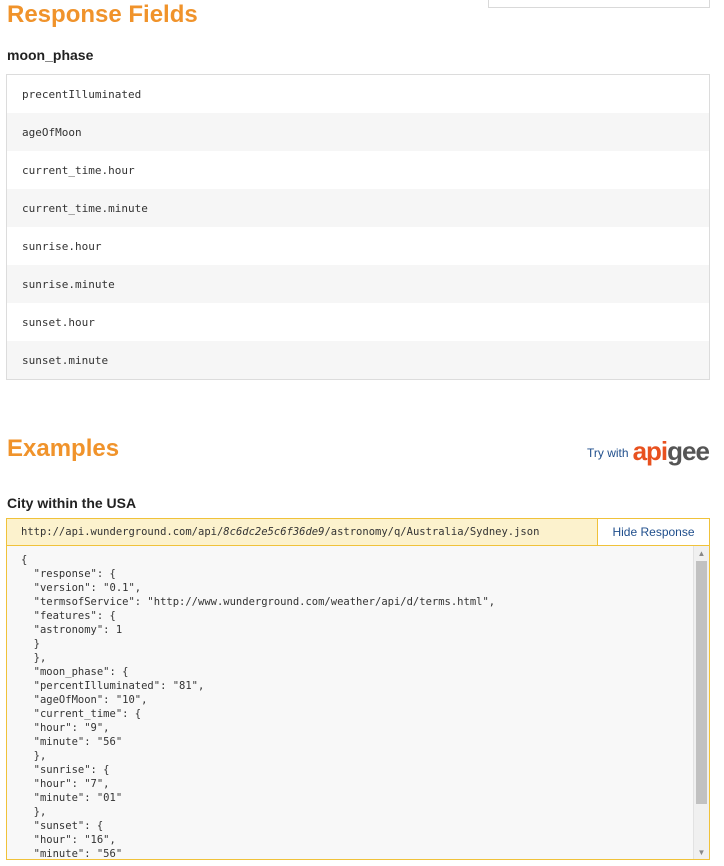 Image resolution: width=724 pixels, height=866 pixels. I want to click on code-line: "percentIlluminated": "81",, so click(113, 686).